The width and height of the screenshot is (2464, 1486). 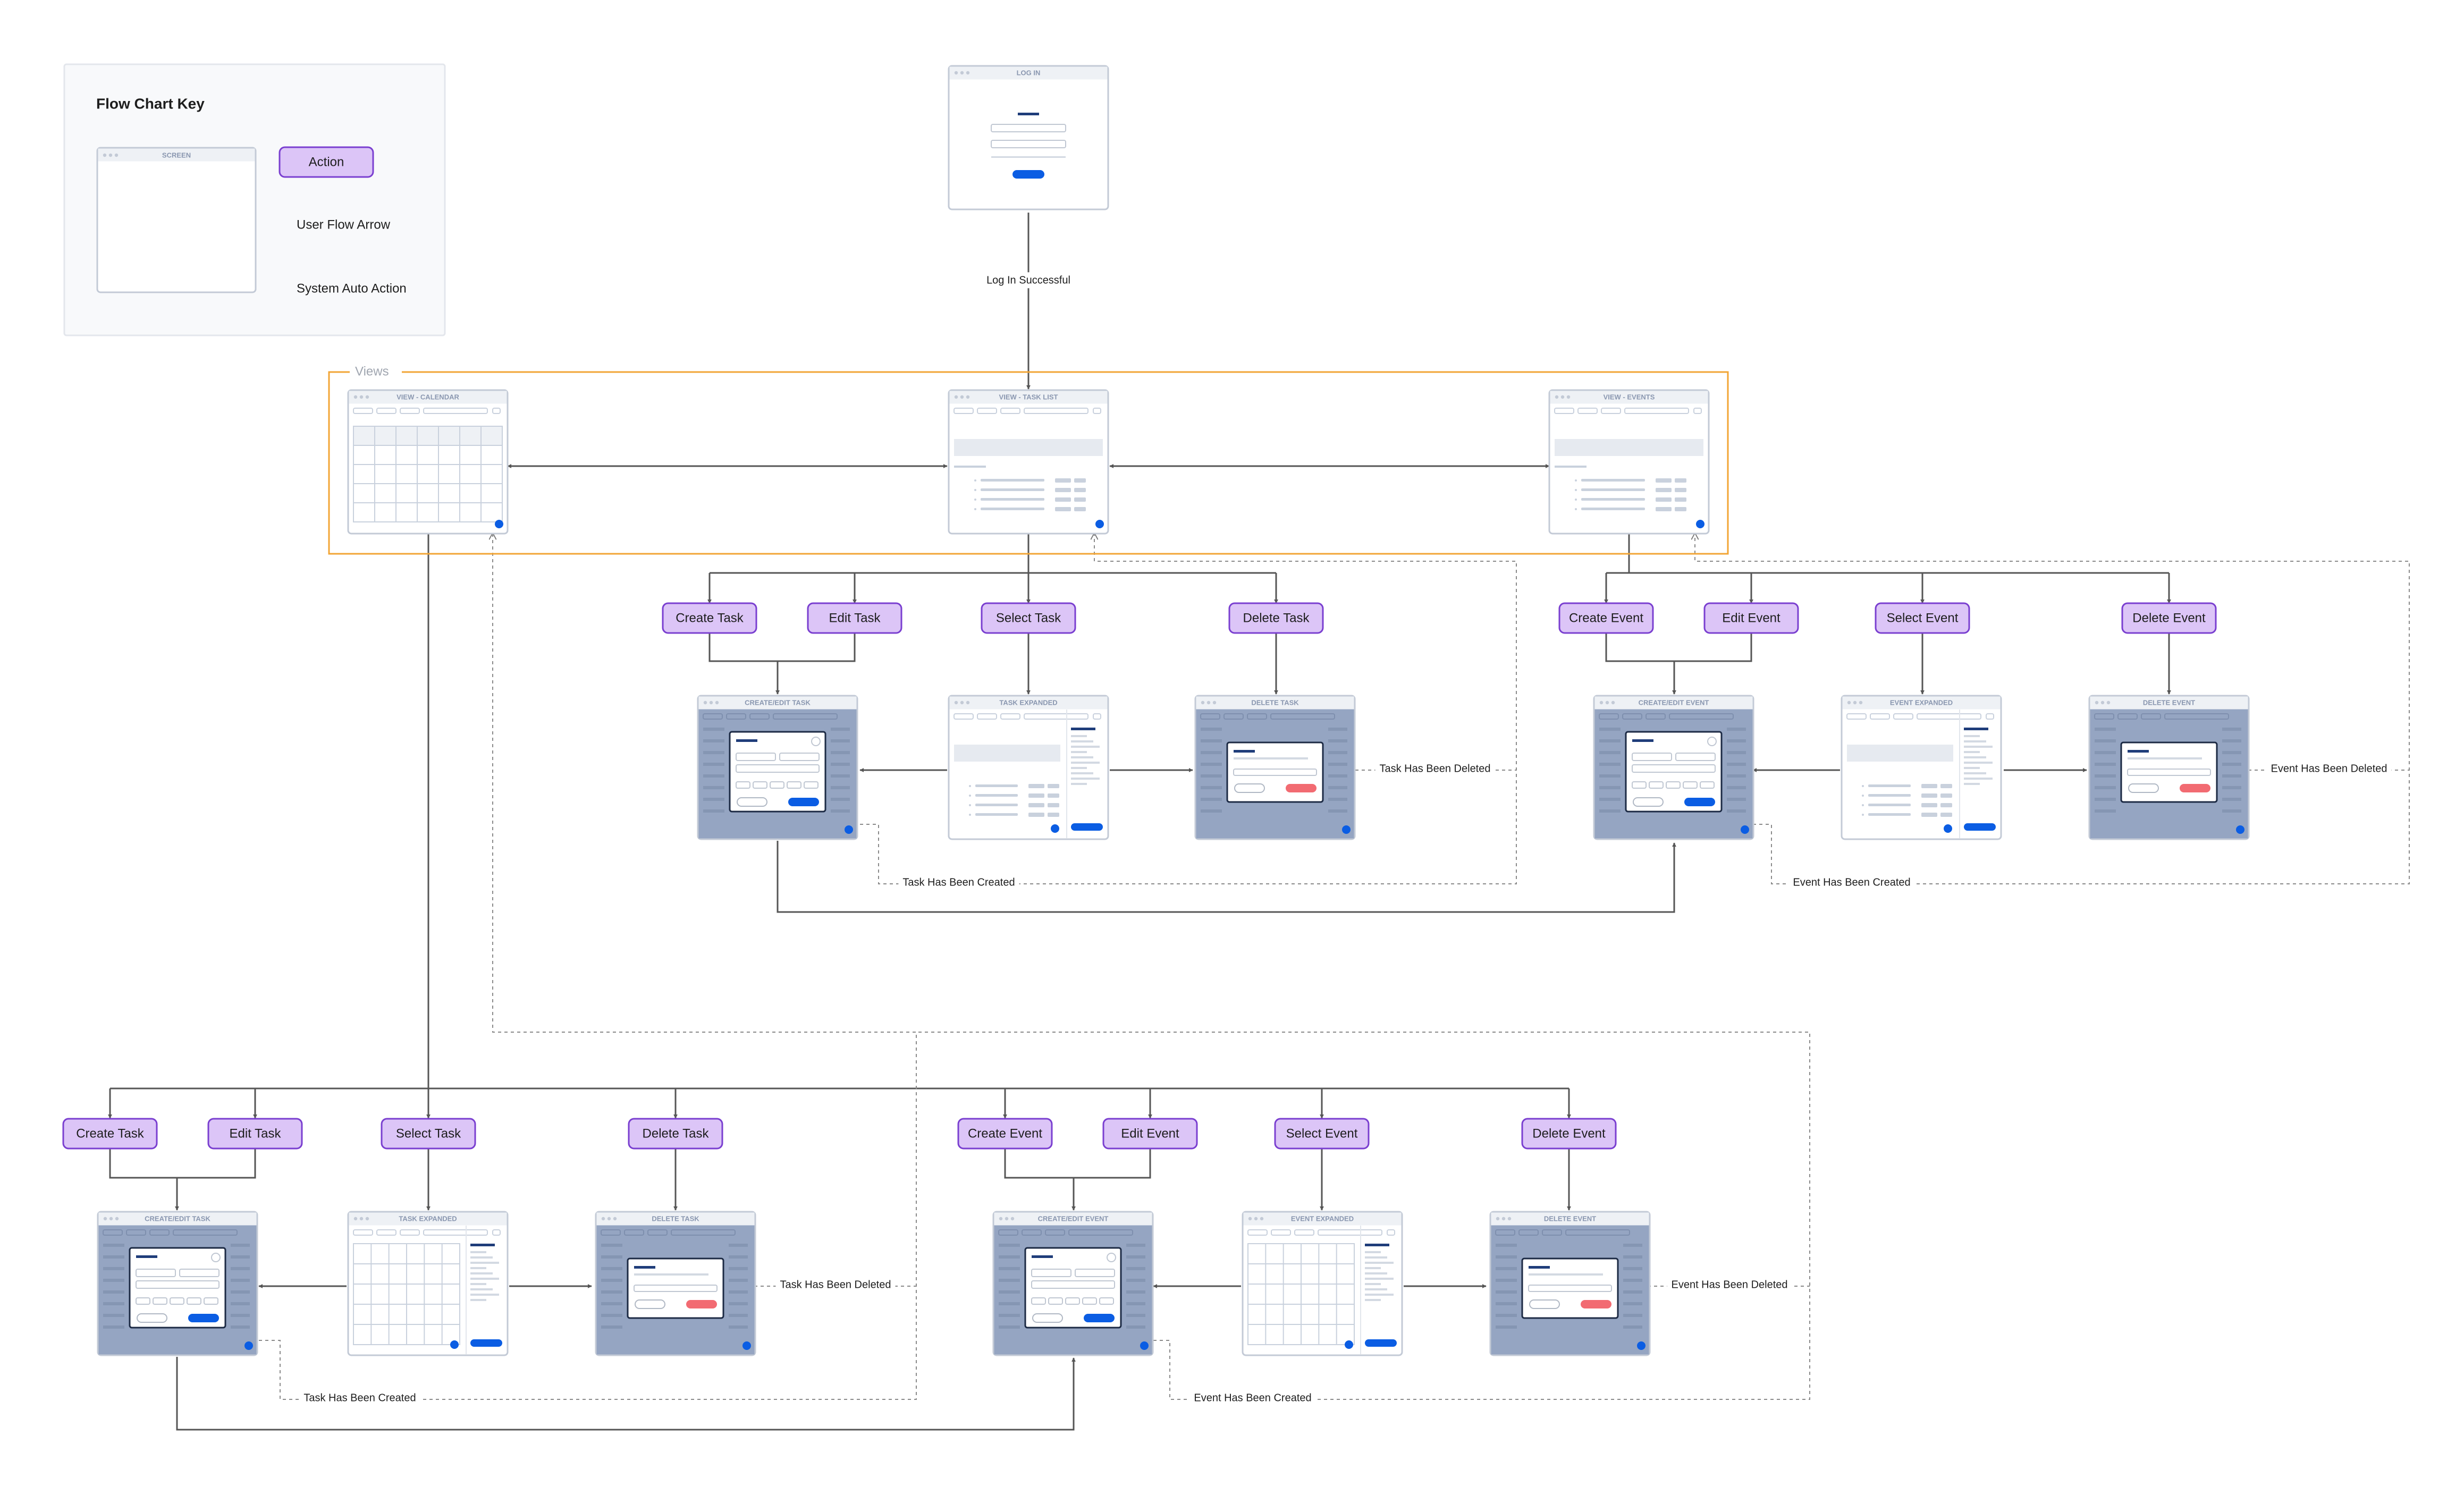 I want to click on delete-task-screen: DELETE TASK, so click(x=1275, y=767).